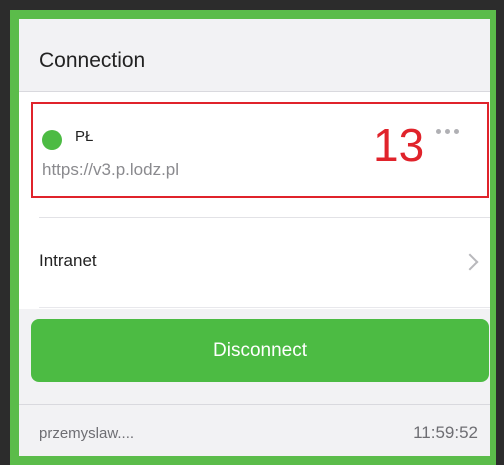 The height and width of the screenshot is (465, 504). What do you see at coordinates (254, 55) in the screenshot?
I see `header: Connection` at bounding box center [254, 55].